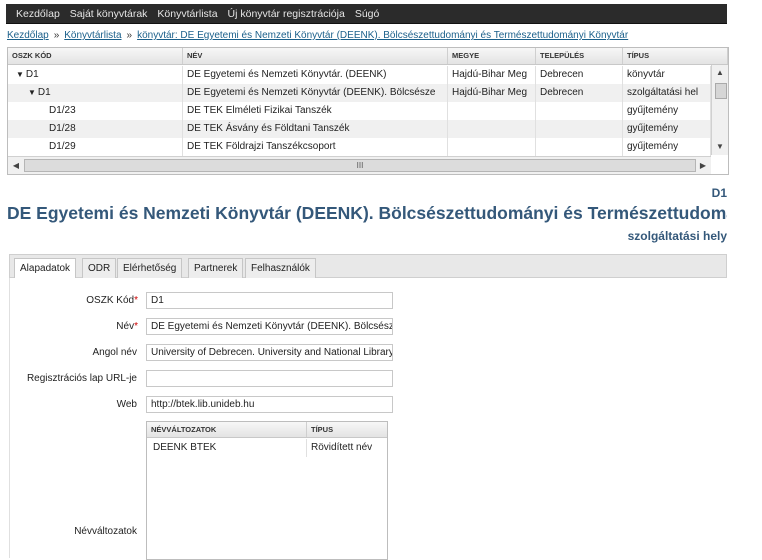 This screenshot has height=560, width=762. I want to click on horizontal-scroll-thumb: III, so click(360, 165).